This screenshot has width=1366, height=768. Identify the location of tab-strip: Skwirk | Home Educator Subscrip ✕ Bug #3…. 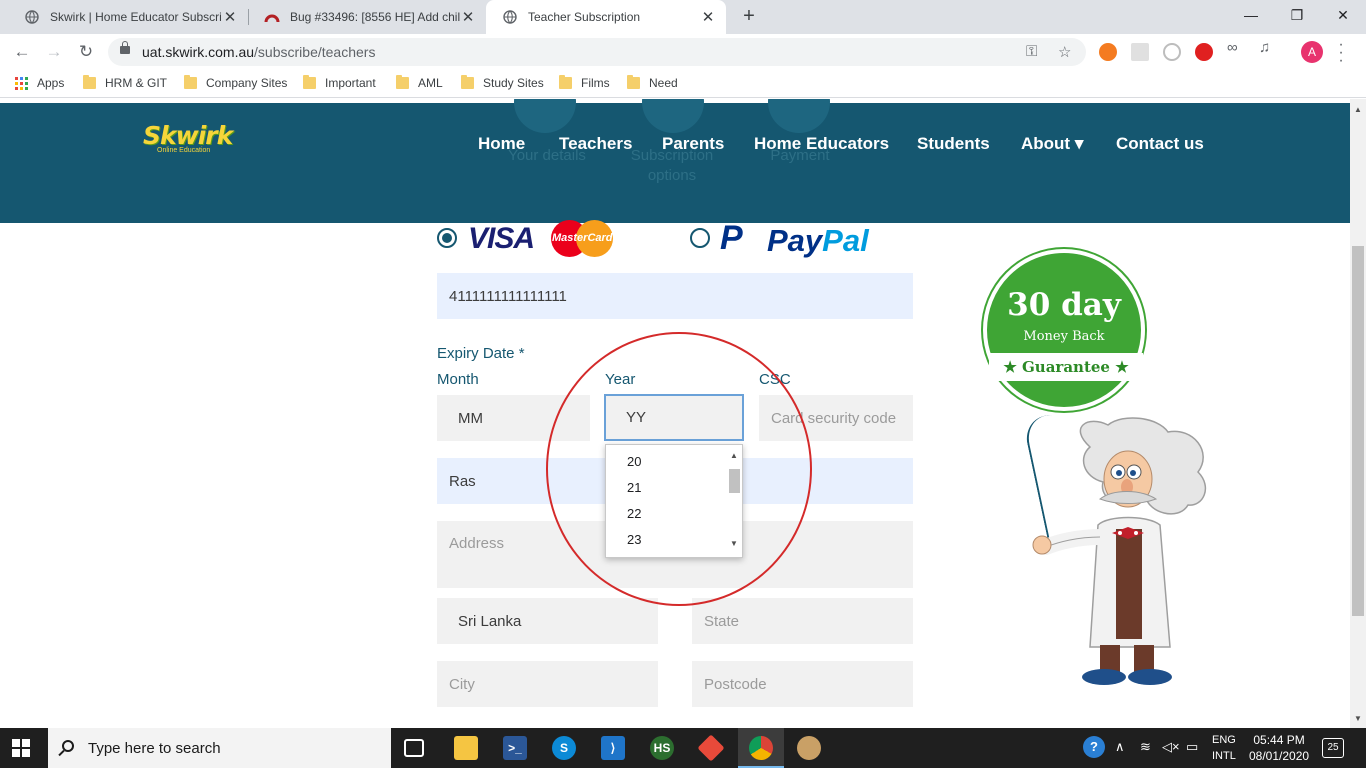
(683, 17).